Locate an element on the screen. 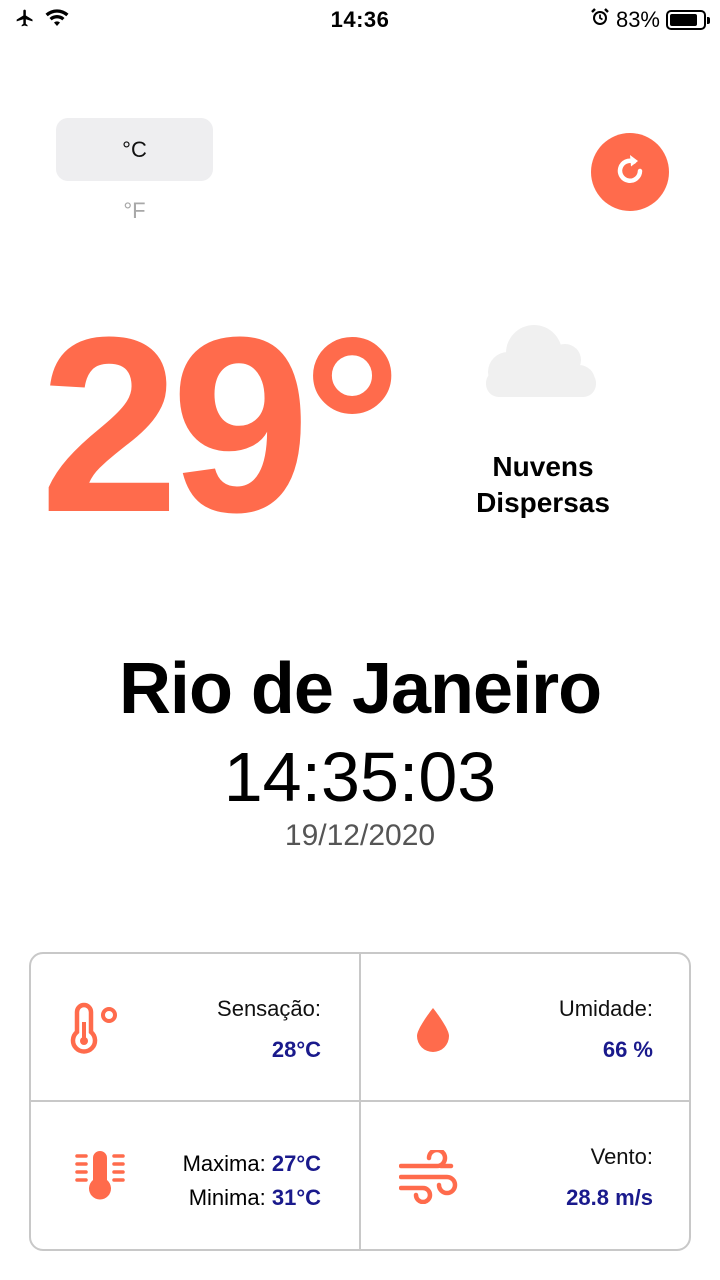 The height and width of the screenshot is (1280, 720). refresh-icon is located at coordinates (630, 172).